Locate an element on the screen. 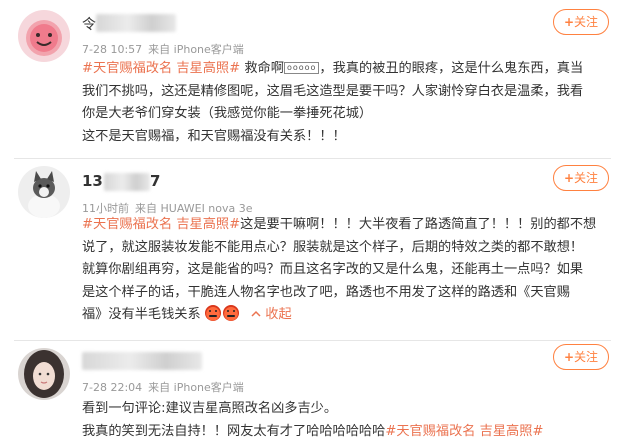  post-line: 就算你剧组再穷，这是能省的吗？而且这名字改的又是什么鬼，还能再土一点吗？如果 is located at coordinates (333, 269).